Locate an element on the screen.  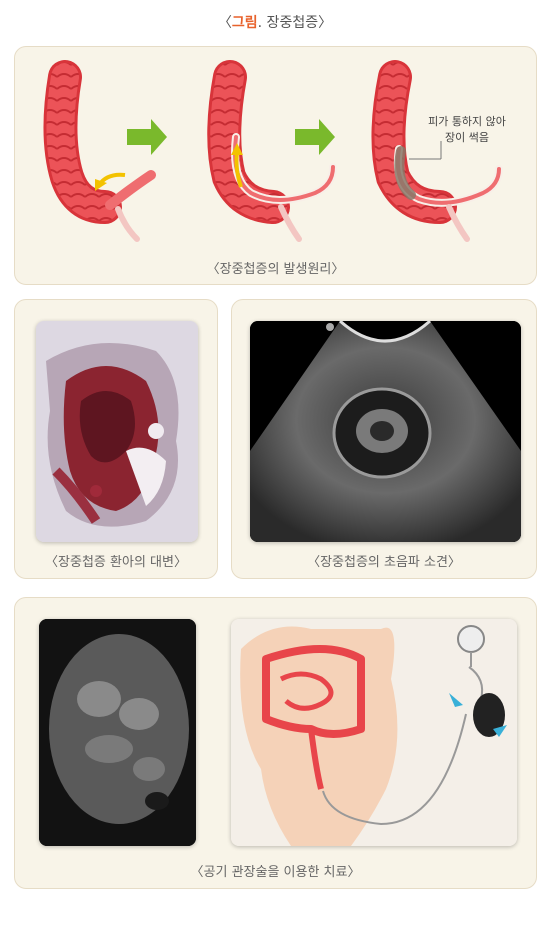
air-enema-illustration is located at coordinates (374, 732).